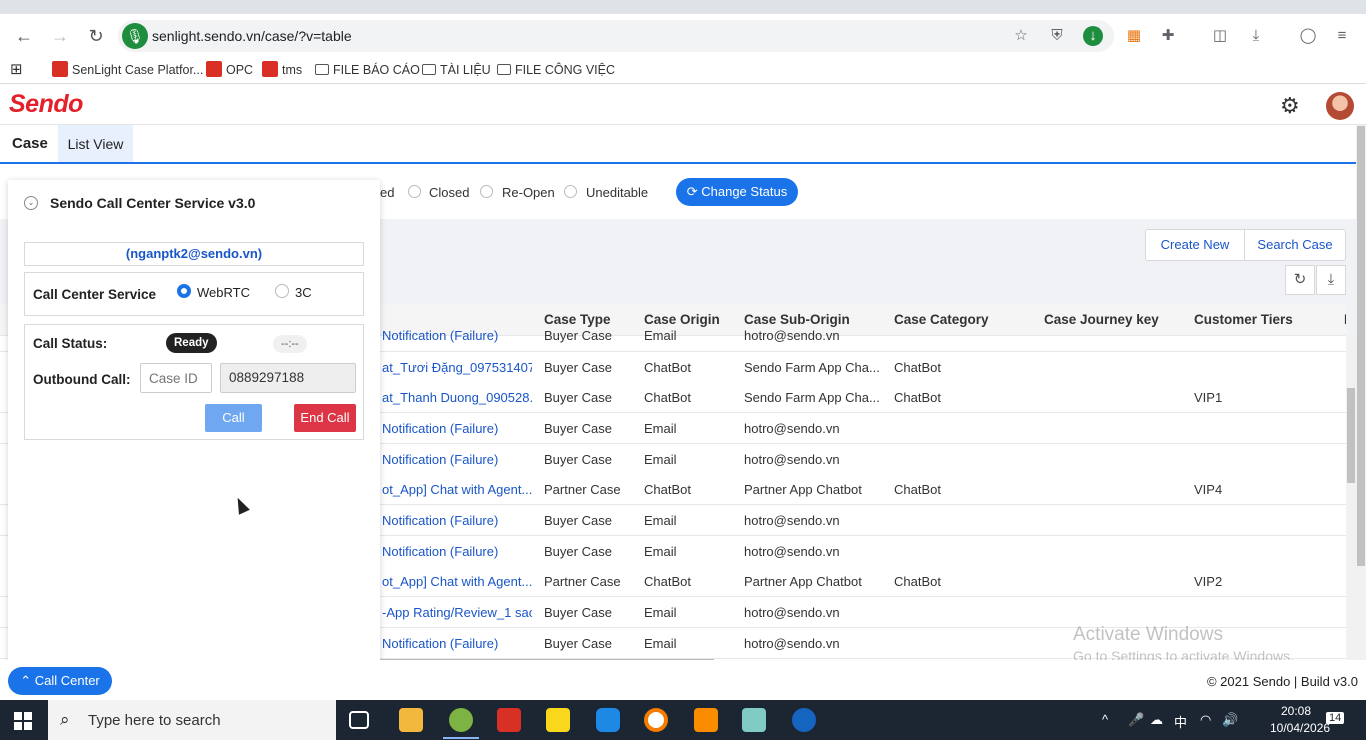 The height and width of the screenshot is (740, 1366). I want to click on volume-icon: 🔊, so click(1230, 720).